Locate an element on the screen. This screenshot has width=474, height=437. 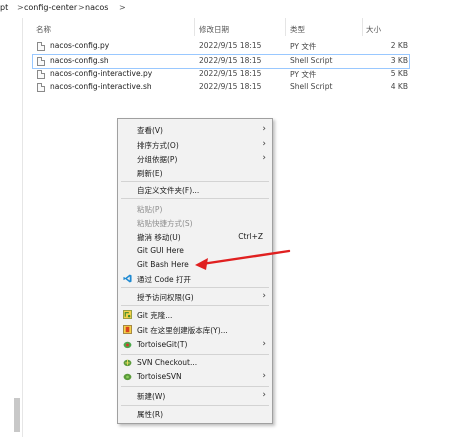
menu-item-label: 查看(V) is located at coordinates (150, 130).